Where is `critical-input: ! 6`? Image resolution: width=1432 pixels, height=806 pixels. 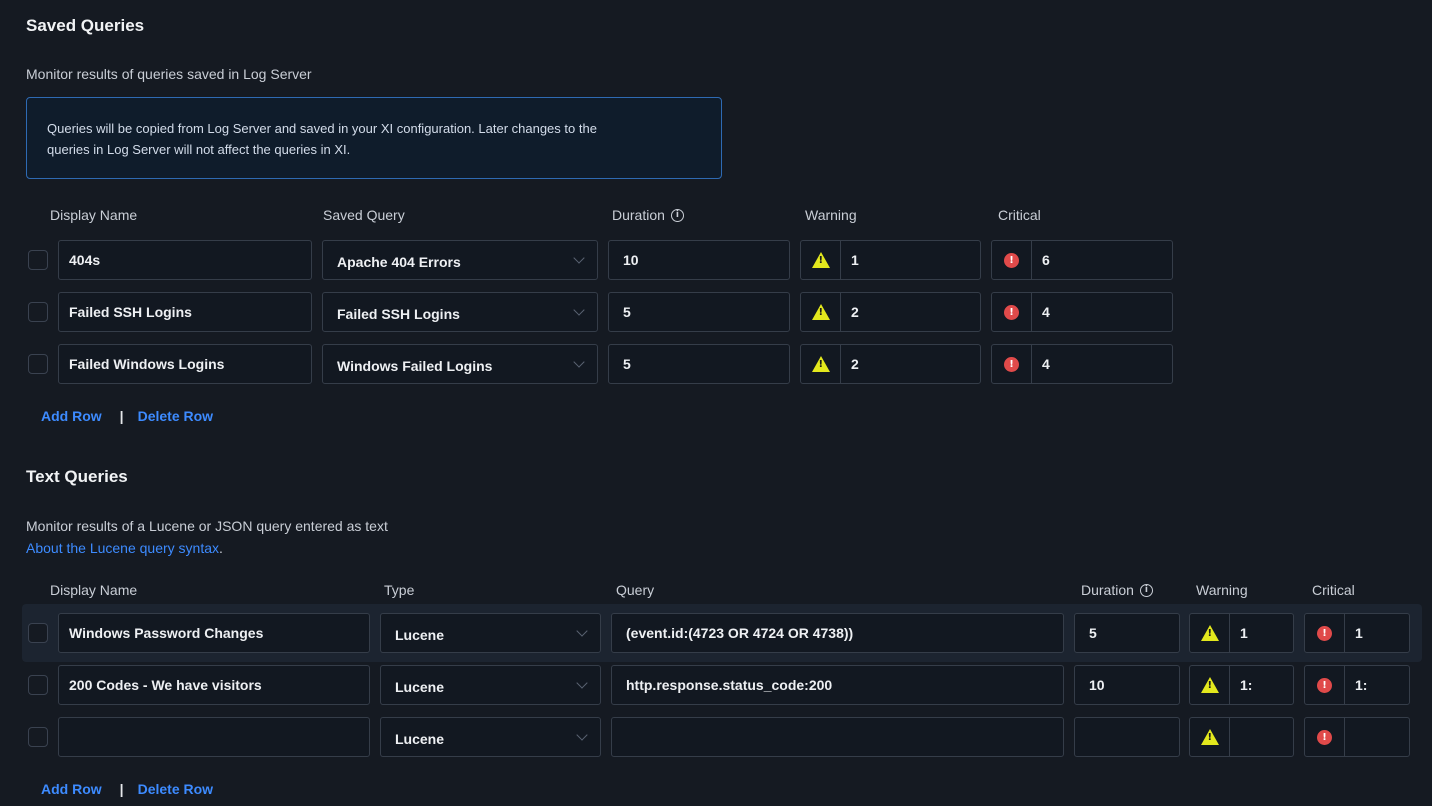
critical-input: ! 6 is located at coordinates (1082, 260).